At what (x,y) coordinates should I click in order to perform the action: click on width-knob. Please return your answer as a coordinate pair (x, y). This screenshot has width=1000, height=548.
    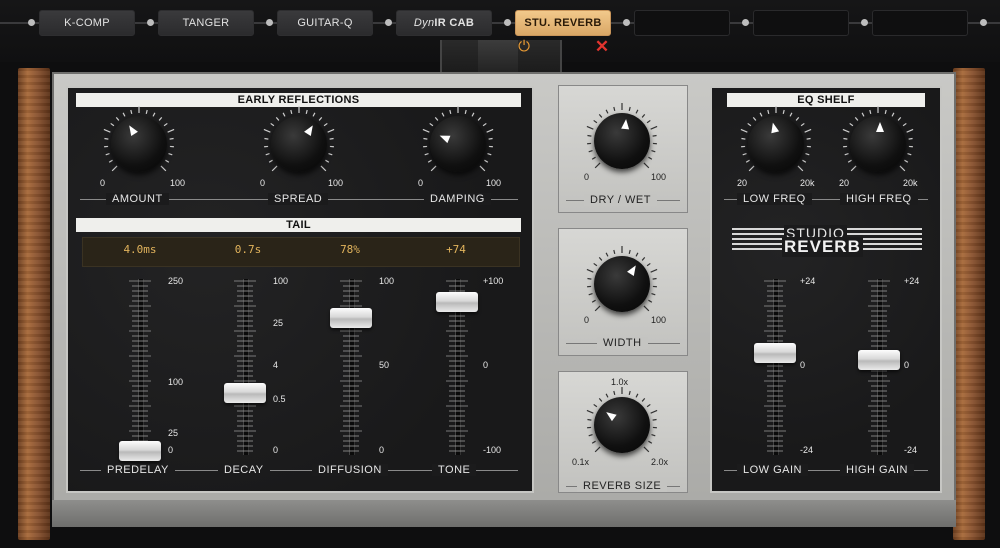
    Looking at the image, I should click on (622, 284).